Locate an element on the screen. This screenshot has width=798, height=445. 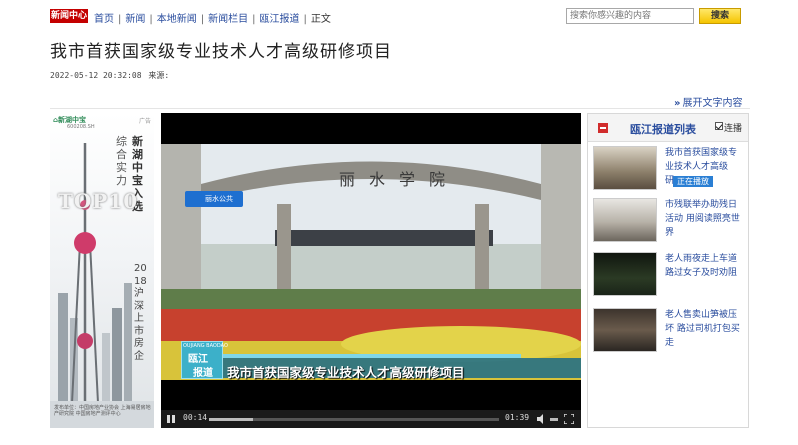
ad-top10-badge: TOP10 is located at coordinates (98, 201).